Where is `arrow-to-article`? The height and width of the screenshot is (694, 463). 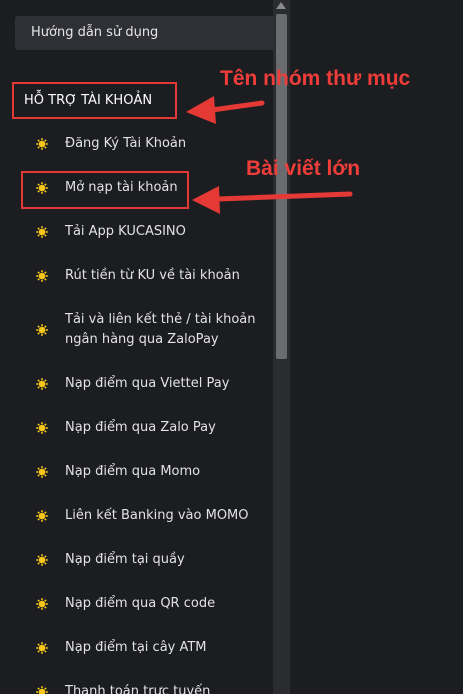
arrow-to-article is located at coordinates (272, 200).